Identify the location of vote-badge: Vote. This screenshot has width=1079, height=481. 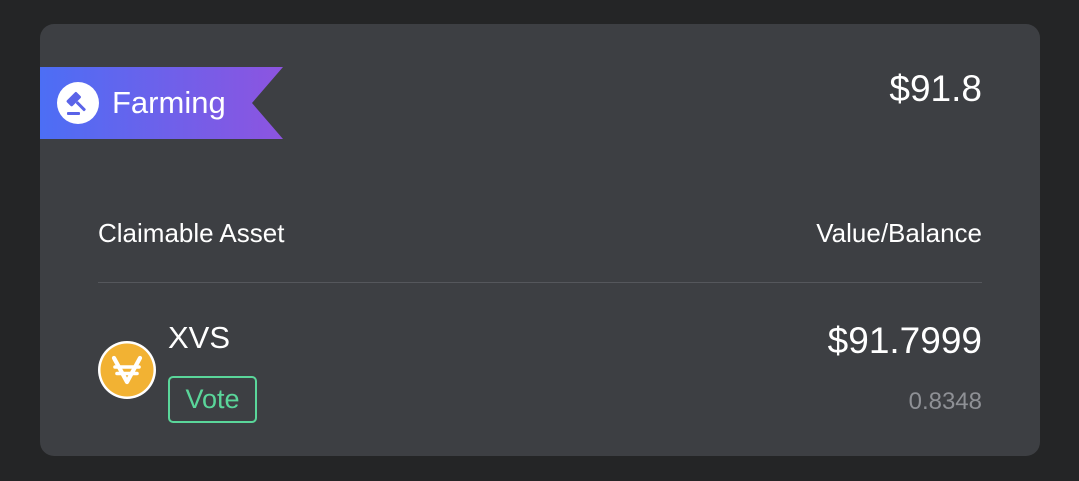
(212, 399).